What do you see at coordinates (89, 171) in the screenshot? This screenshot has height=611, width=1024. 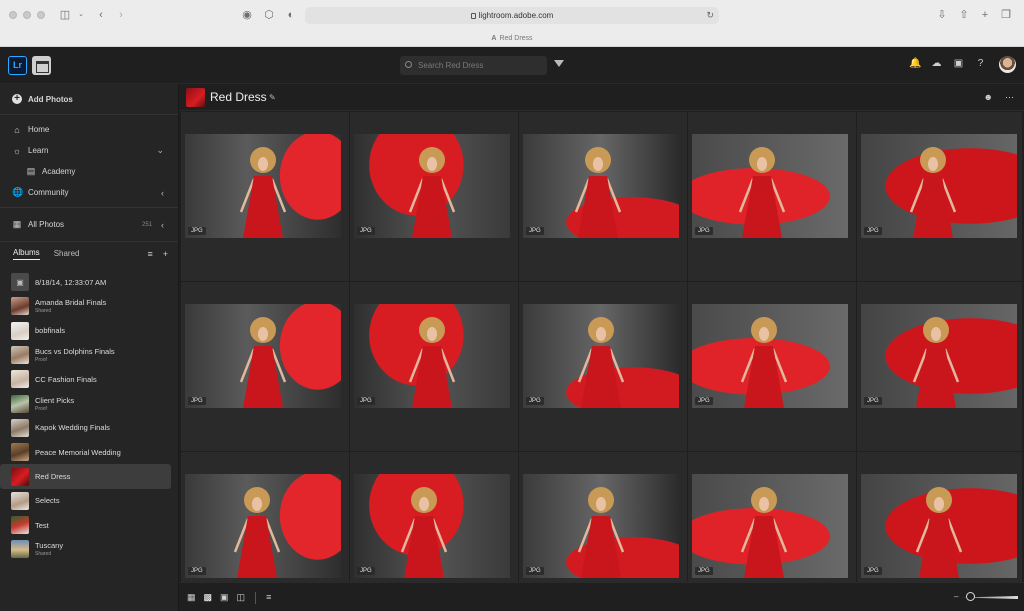 I see `sidebar-item-academy: ▤ Academy` at bounding box center [89, 171].